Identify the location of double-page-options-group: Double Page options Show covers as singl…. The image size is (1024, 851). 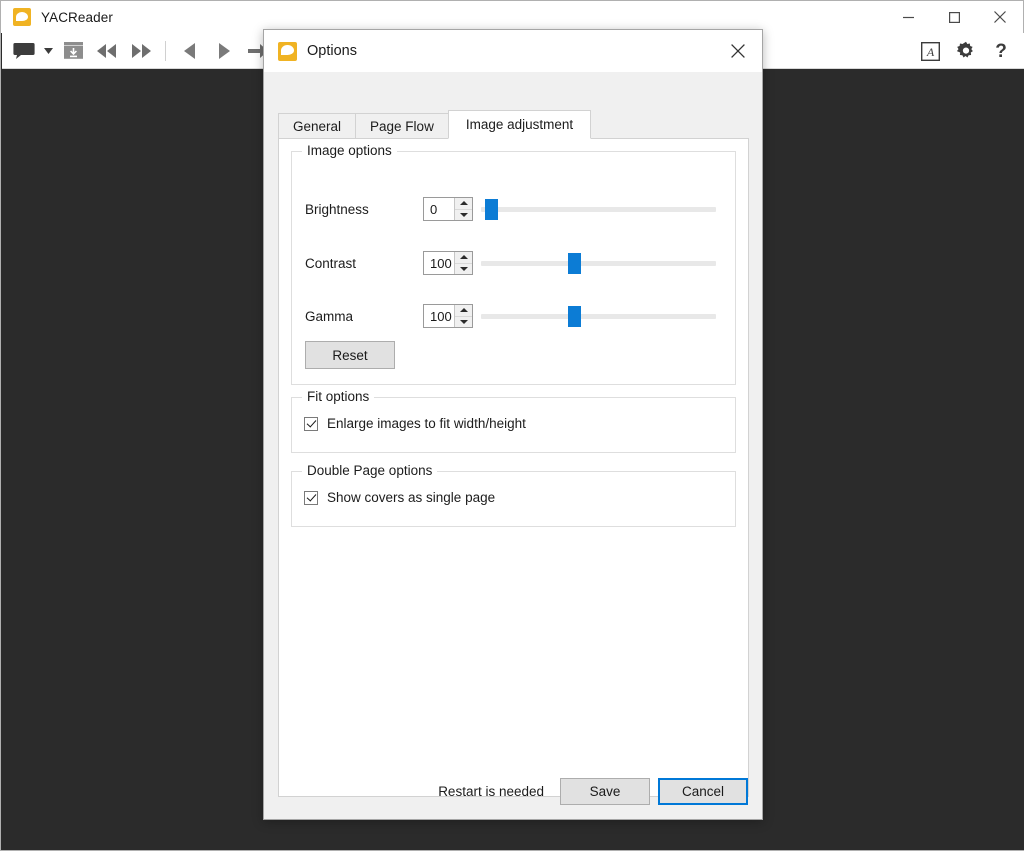
(513, 495).